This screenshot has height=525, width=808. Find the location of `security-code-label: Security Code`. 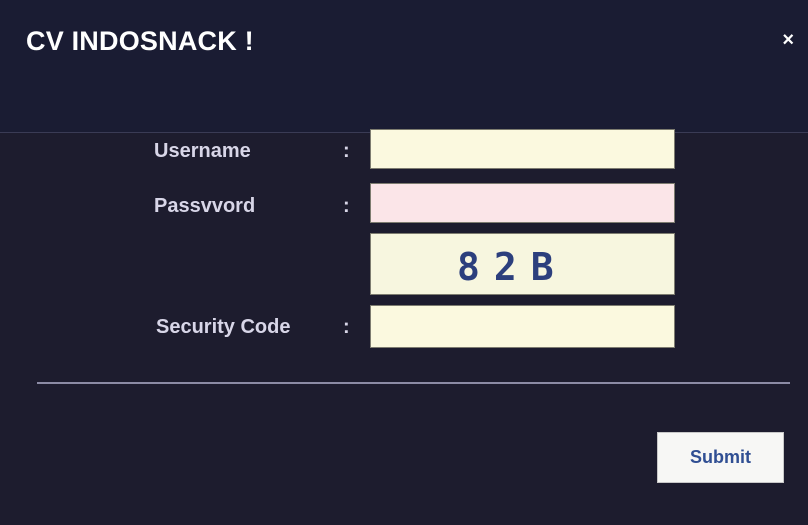

security-code-label: Security Code is located at coordinates (223, 327).